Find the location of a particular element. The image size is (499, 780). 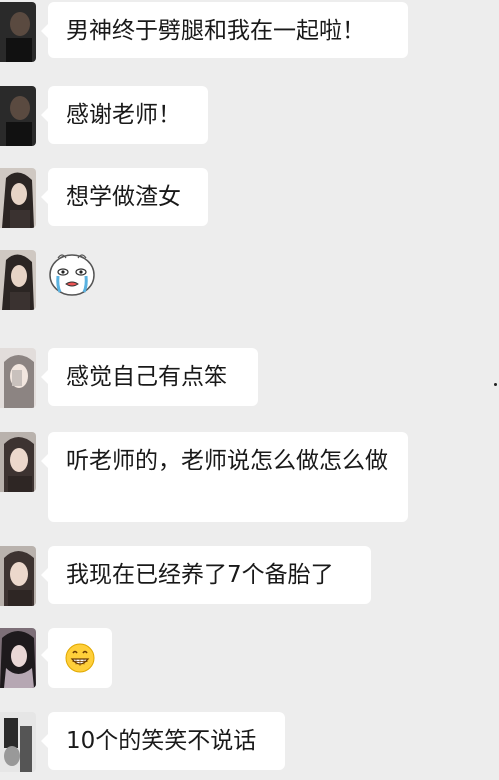

message-bubble: 我现在已经养了7个备胎了 is located at coordinates (206, 575).